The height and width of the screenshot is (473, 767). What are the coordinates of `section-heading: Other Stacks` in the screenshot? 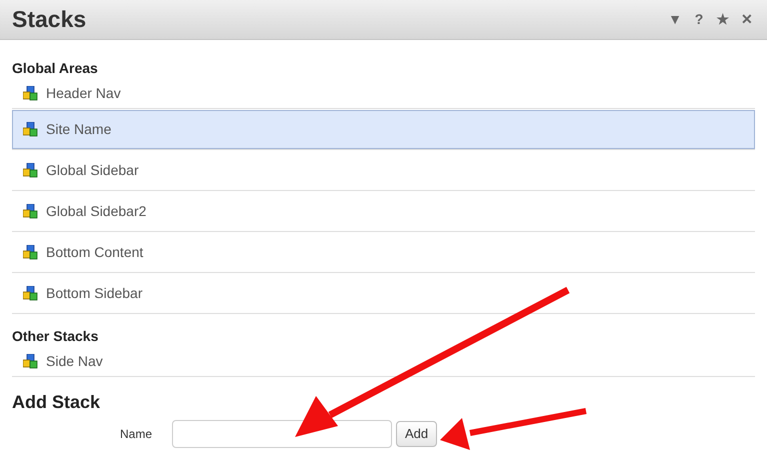 It's located at (56, 336).